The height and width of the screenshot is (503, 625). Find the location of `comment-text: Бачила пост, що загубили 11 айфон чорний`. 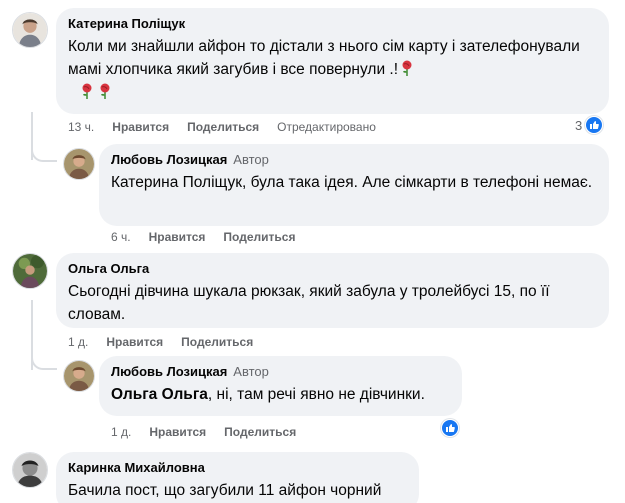

comment-text: Бачила пост, що загубили 11 айфон чорний is located at coordinates (225, 490).